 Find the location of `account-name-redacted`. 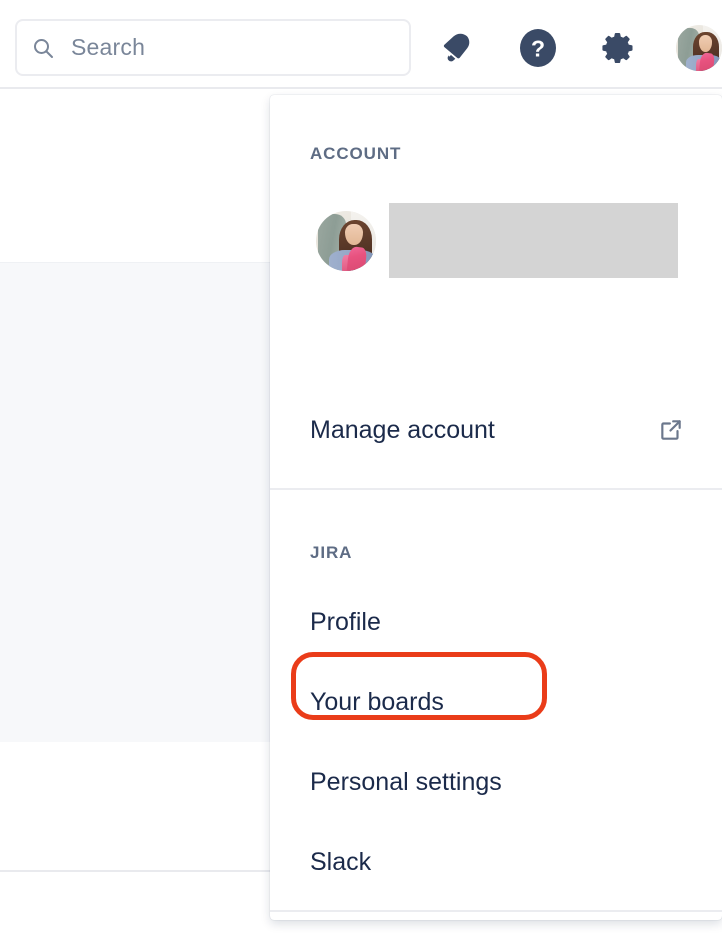

account-name-redacted is located at coordinates (533, 240).